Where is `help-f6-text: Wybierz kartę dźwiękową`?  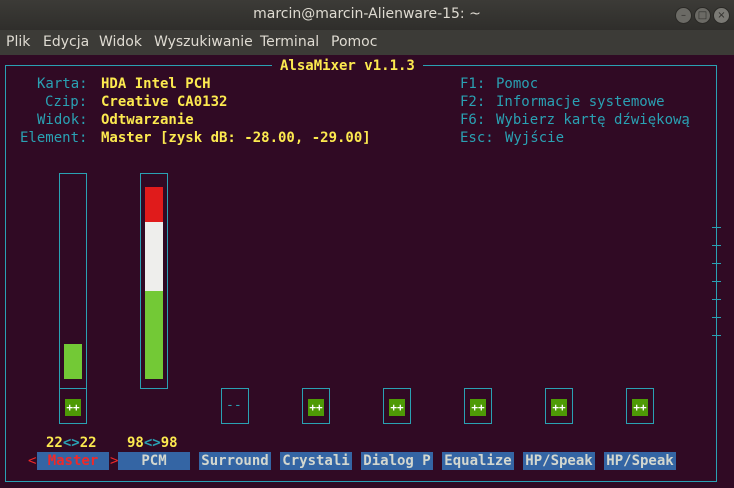
help-f6-text: Wybierz kartę dźwiękową is located at coordinates (593, 120).